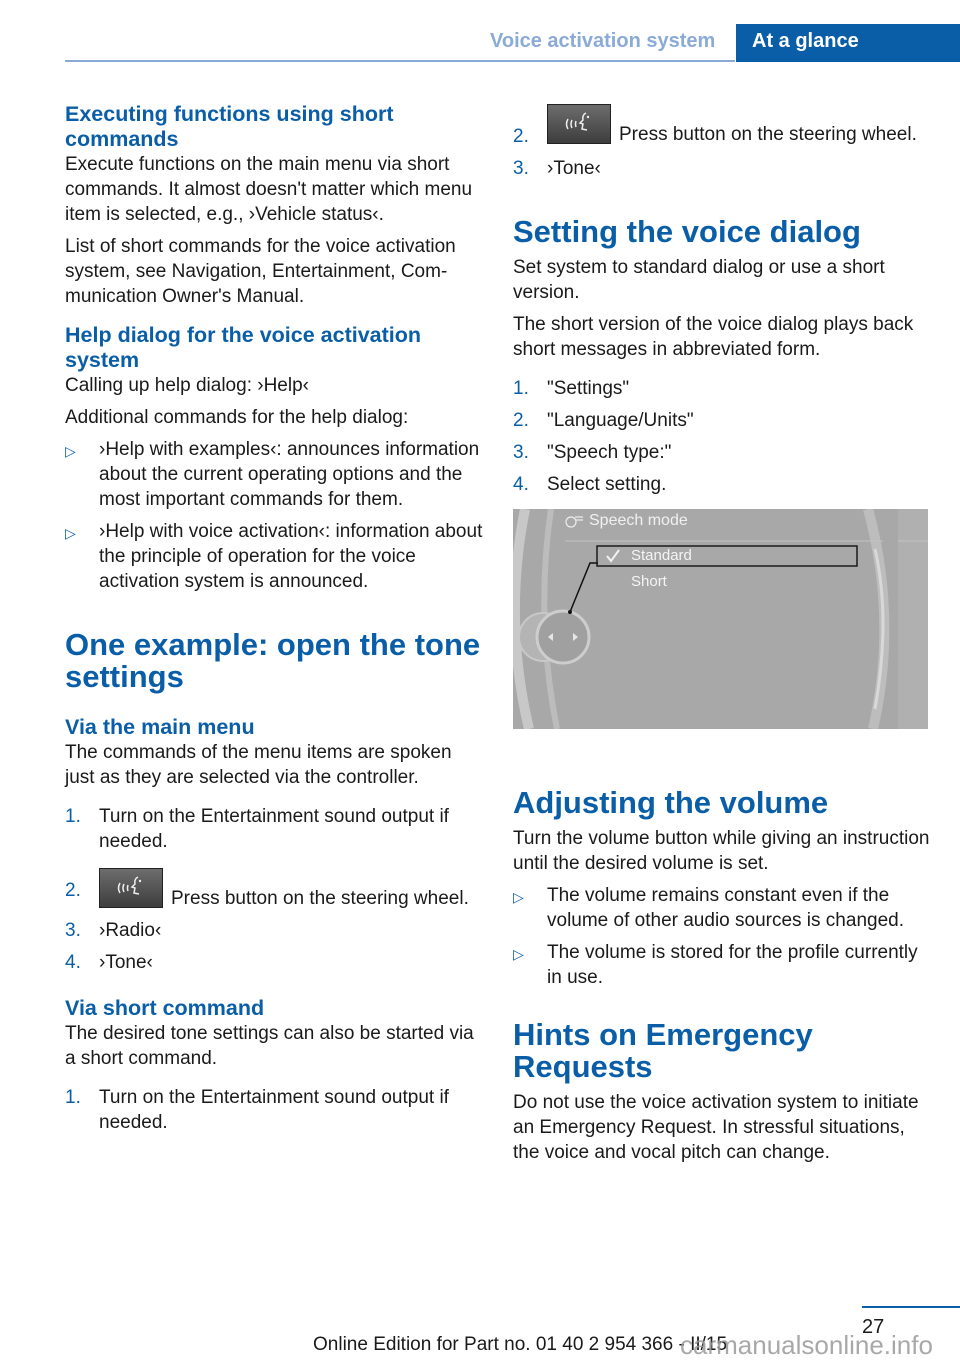  I want to click on screen-background, so click(720, 619).